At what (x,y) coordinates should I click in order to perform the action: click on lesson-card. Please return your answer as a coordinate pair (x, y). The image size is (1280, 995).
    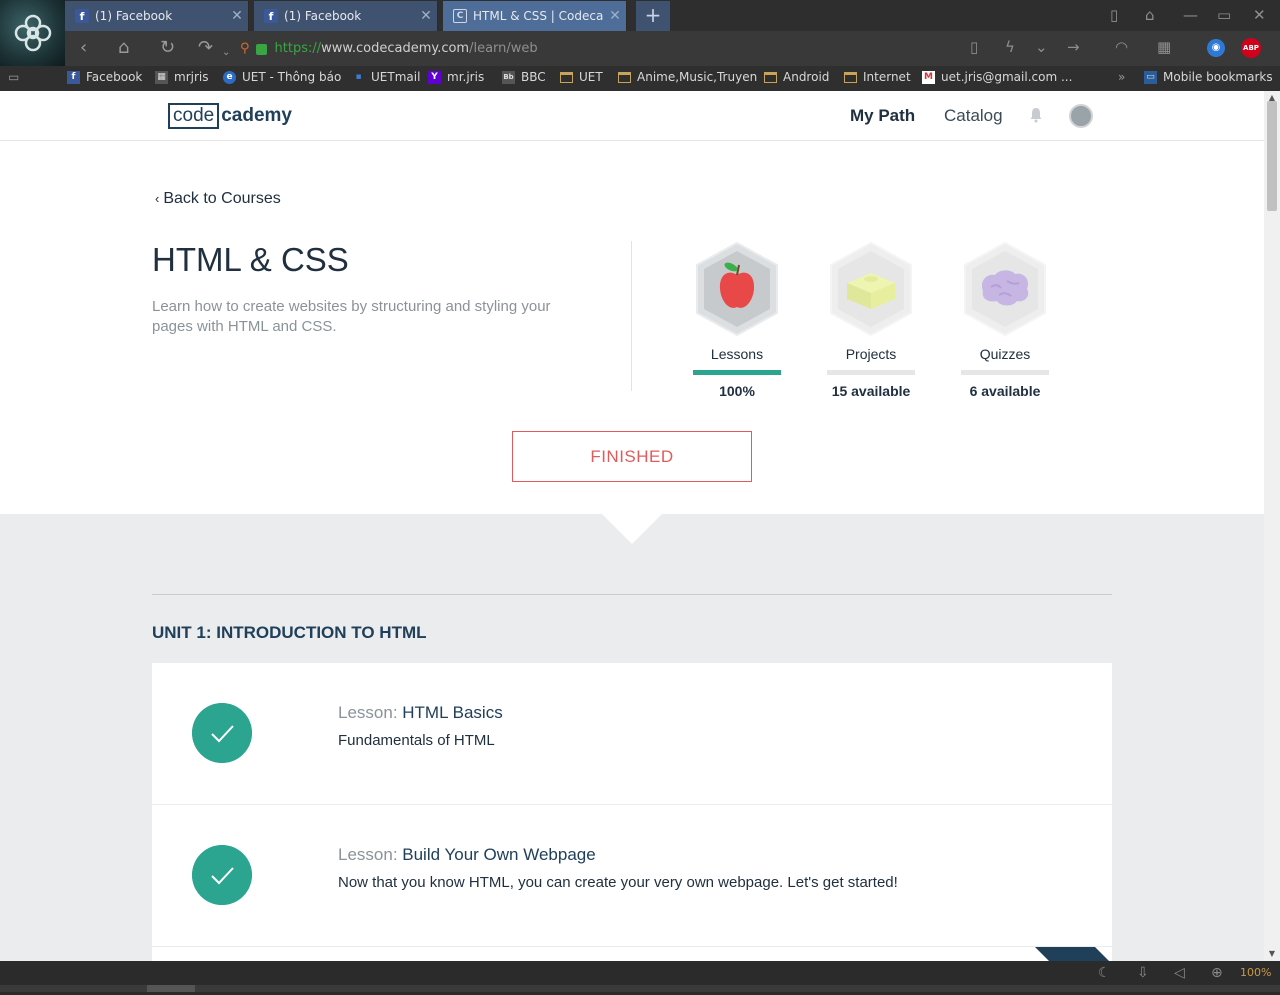
    Looking at the image, I should click on (632, 954).